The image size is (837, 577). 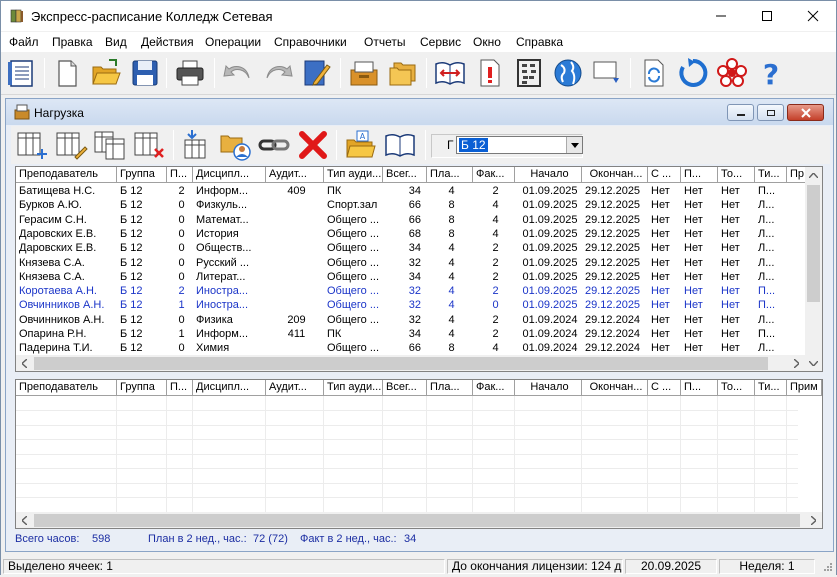 I want to click on menu-reports: Отчеты, so click(x=384, y=42).